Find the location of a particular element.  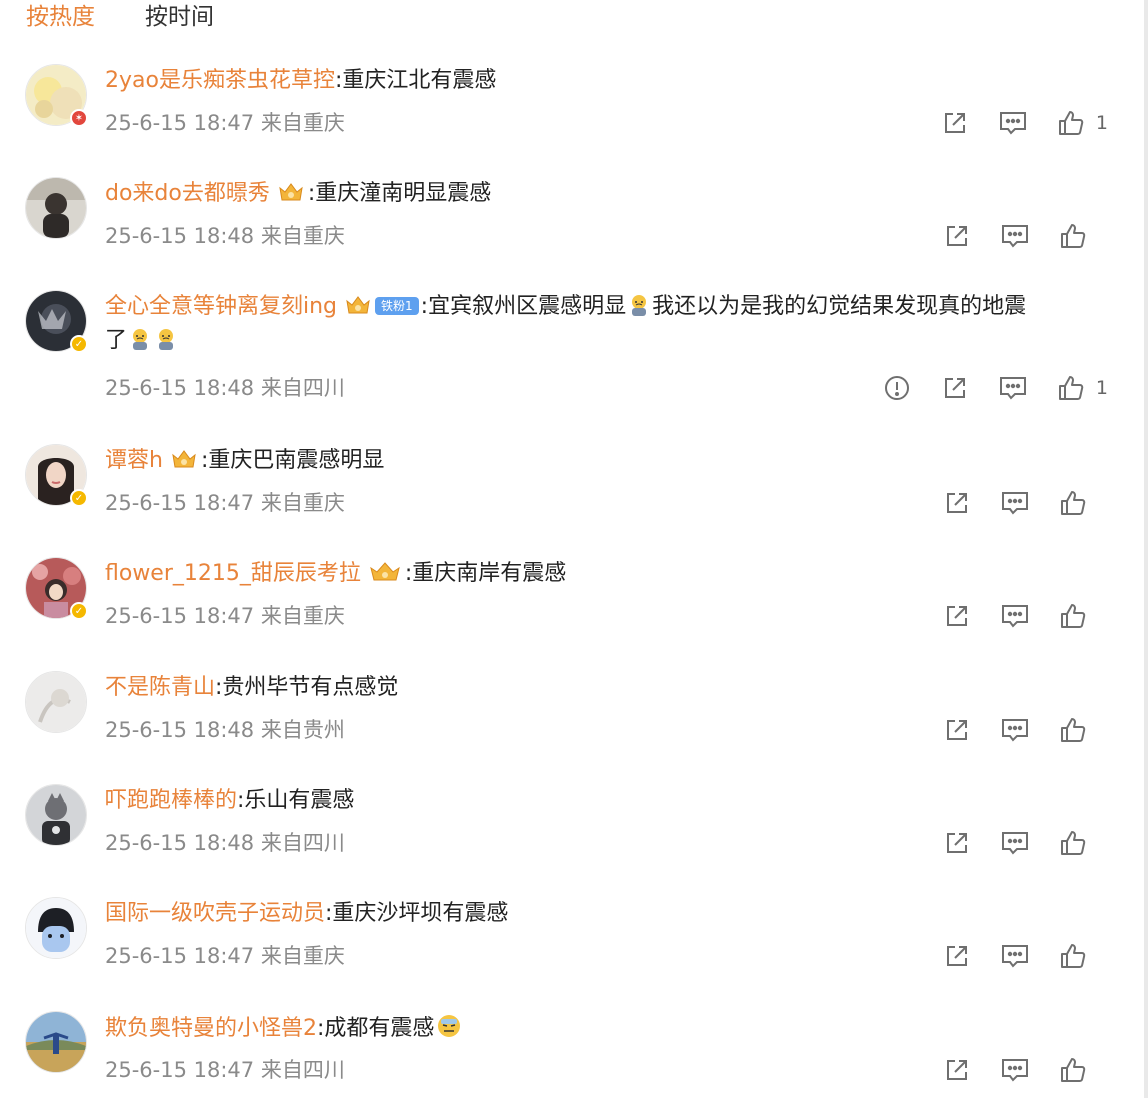

comment-text: :成都有震感 is located at coordinates (376, 1028).